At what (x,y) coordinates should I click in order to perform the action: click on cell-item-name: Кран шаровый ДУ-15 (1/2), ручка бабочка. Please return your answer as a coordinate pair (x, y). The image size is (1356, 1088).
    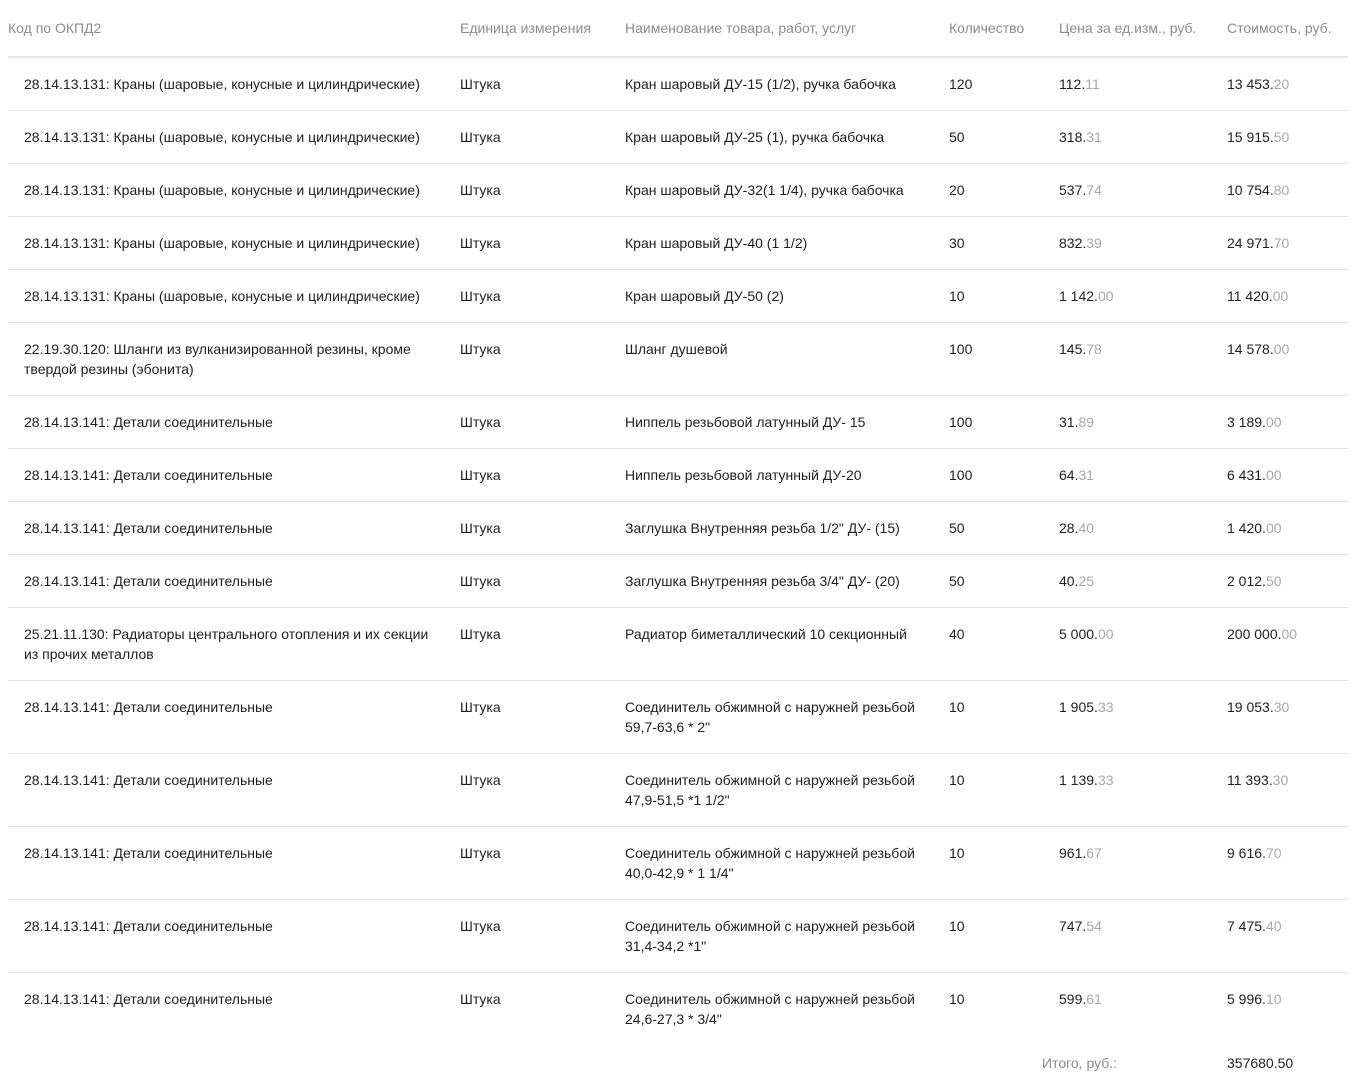
    Looking at the image, I should click on (787, 84).